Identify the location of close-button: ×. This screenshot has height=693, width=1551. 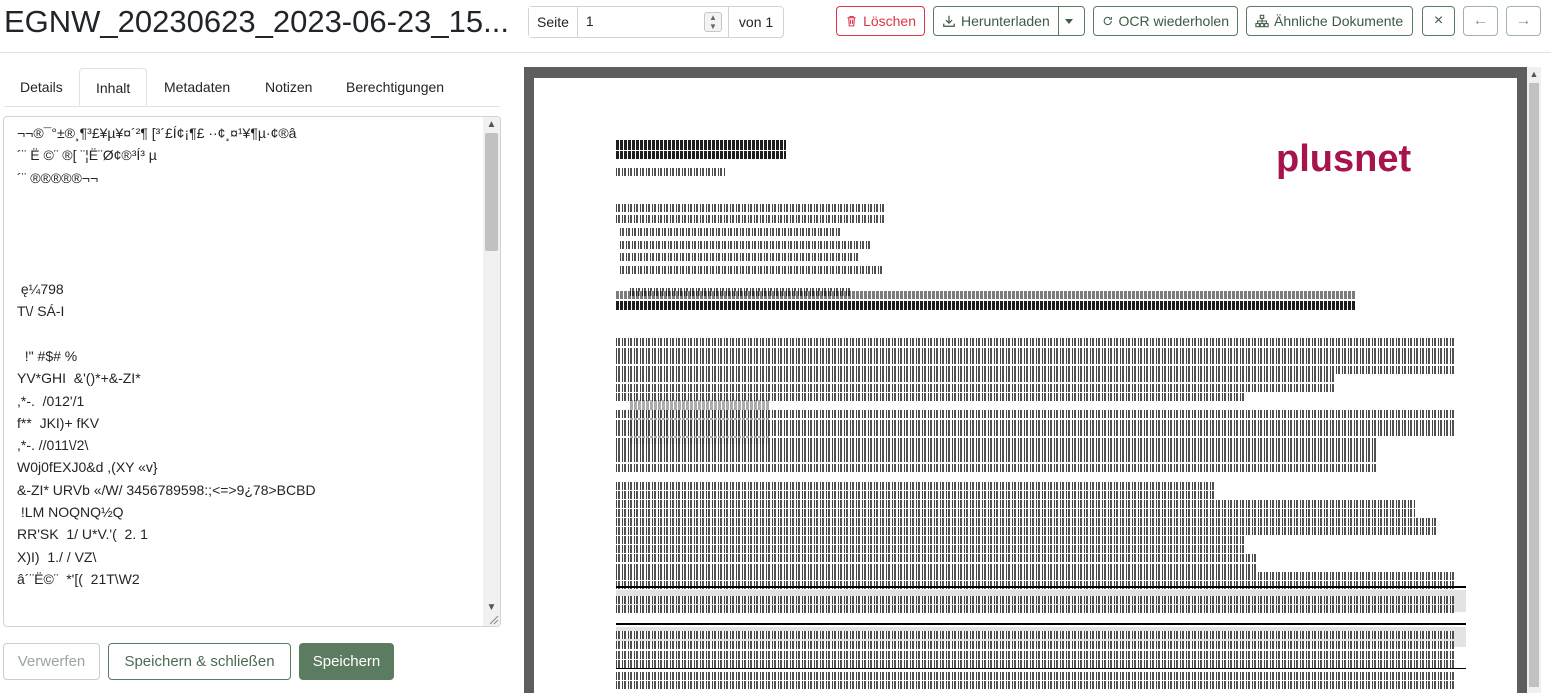
(1438, 21).